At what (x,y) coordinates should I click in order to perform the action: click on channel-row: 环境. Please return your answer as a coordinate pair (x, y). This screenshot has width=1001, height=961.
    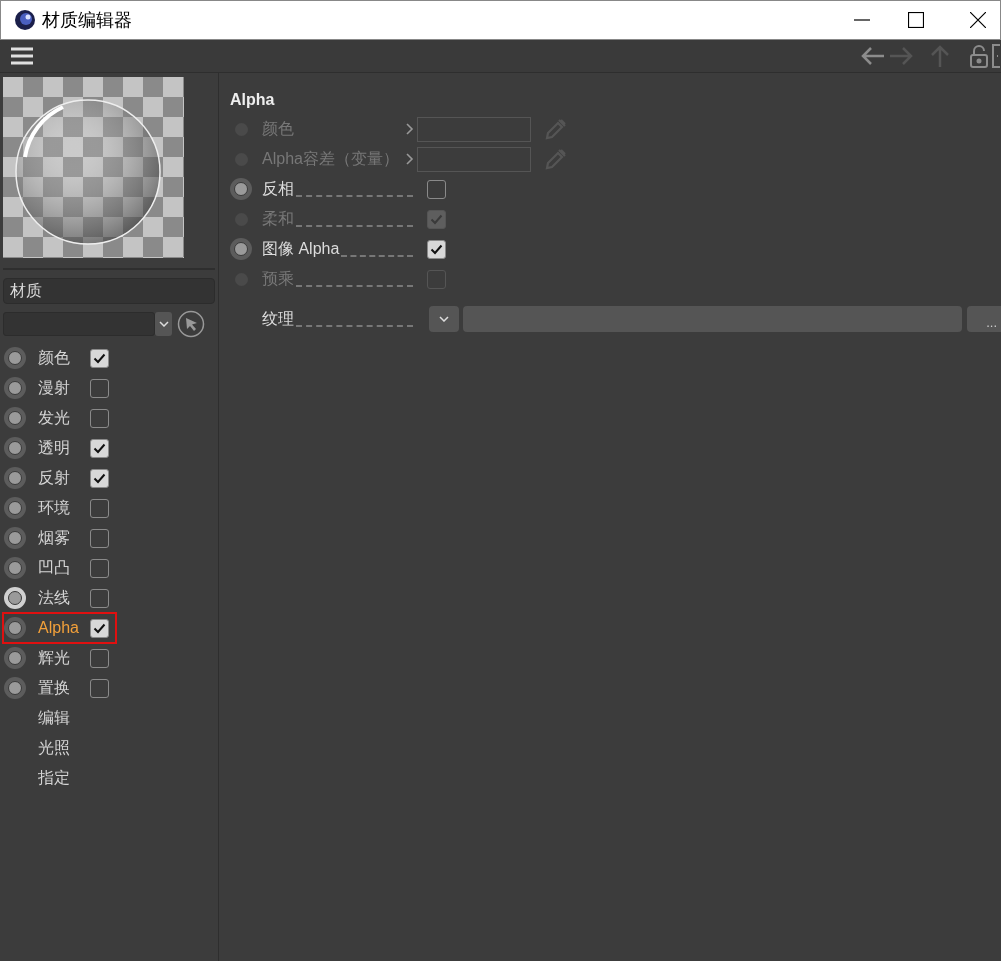
    Looking at the image, I should click on (59, 508).